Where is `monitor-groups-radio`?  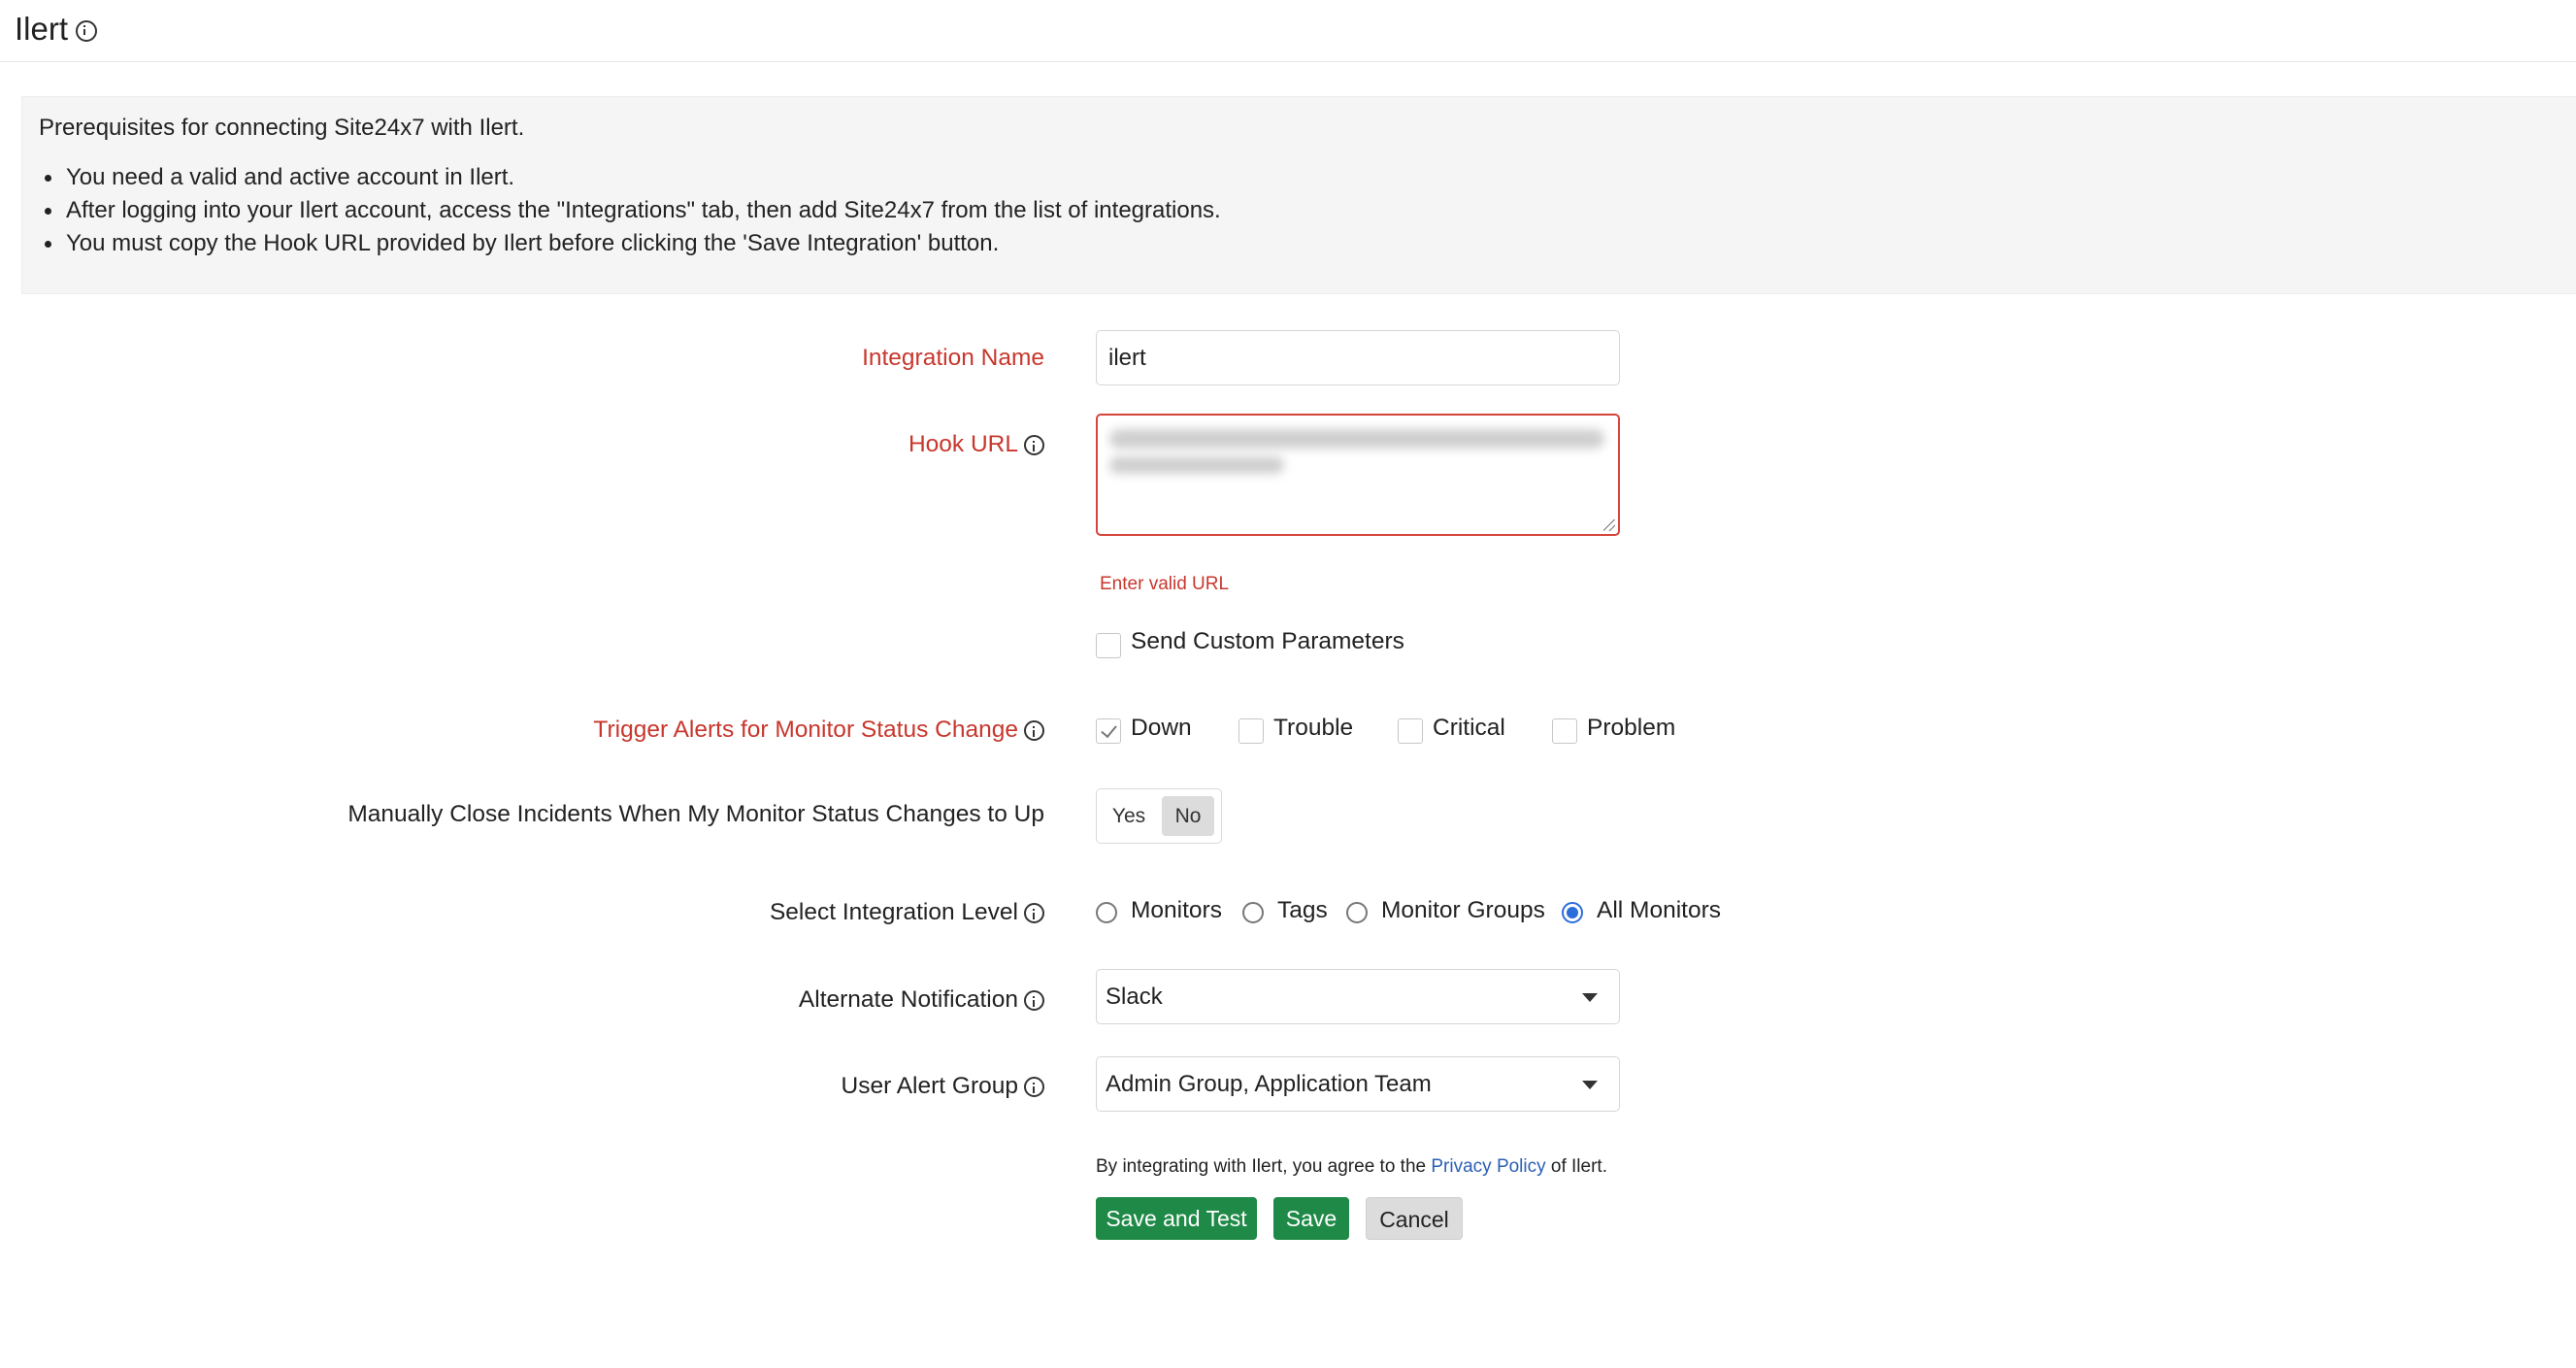
monitor-groups-radio is located at coordinates (1357, 912).